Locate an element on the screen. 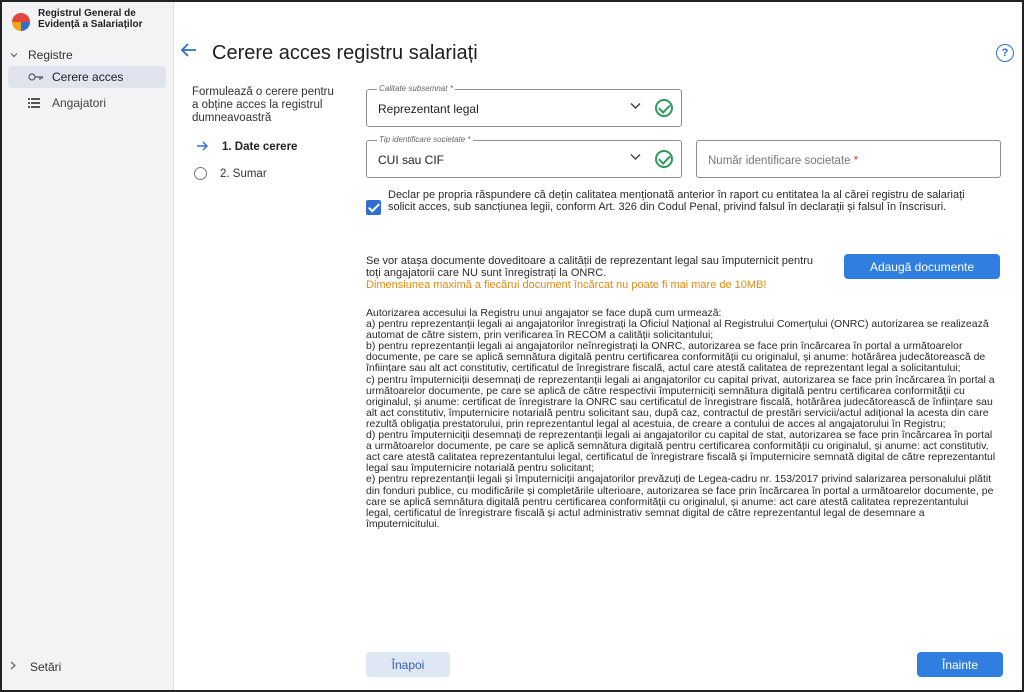 Image resolution: width=1024 pixels, height=692 pixels. step-label: 2. Sumar is located at coordinates (243, 173).